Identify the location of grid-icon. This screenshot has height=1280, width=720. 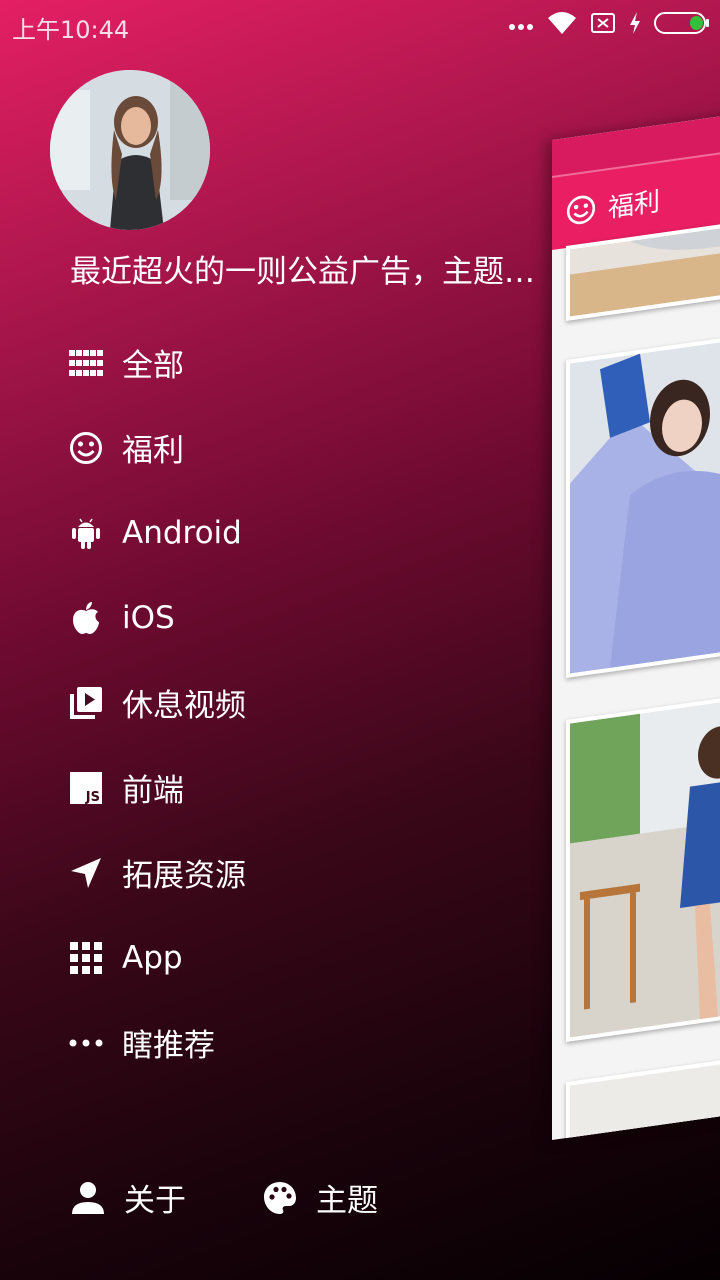
(86, 363).